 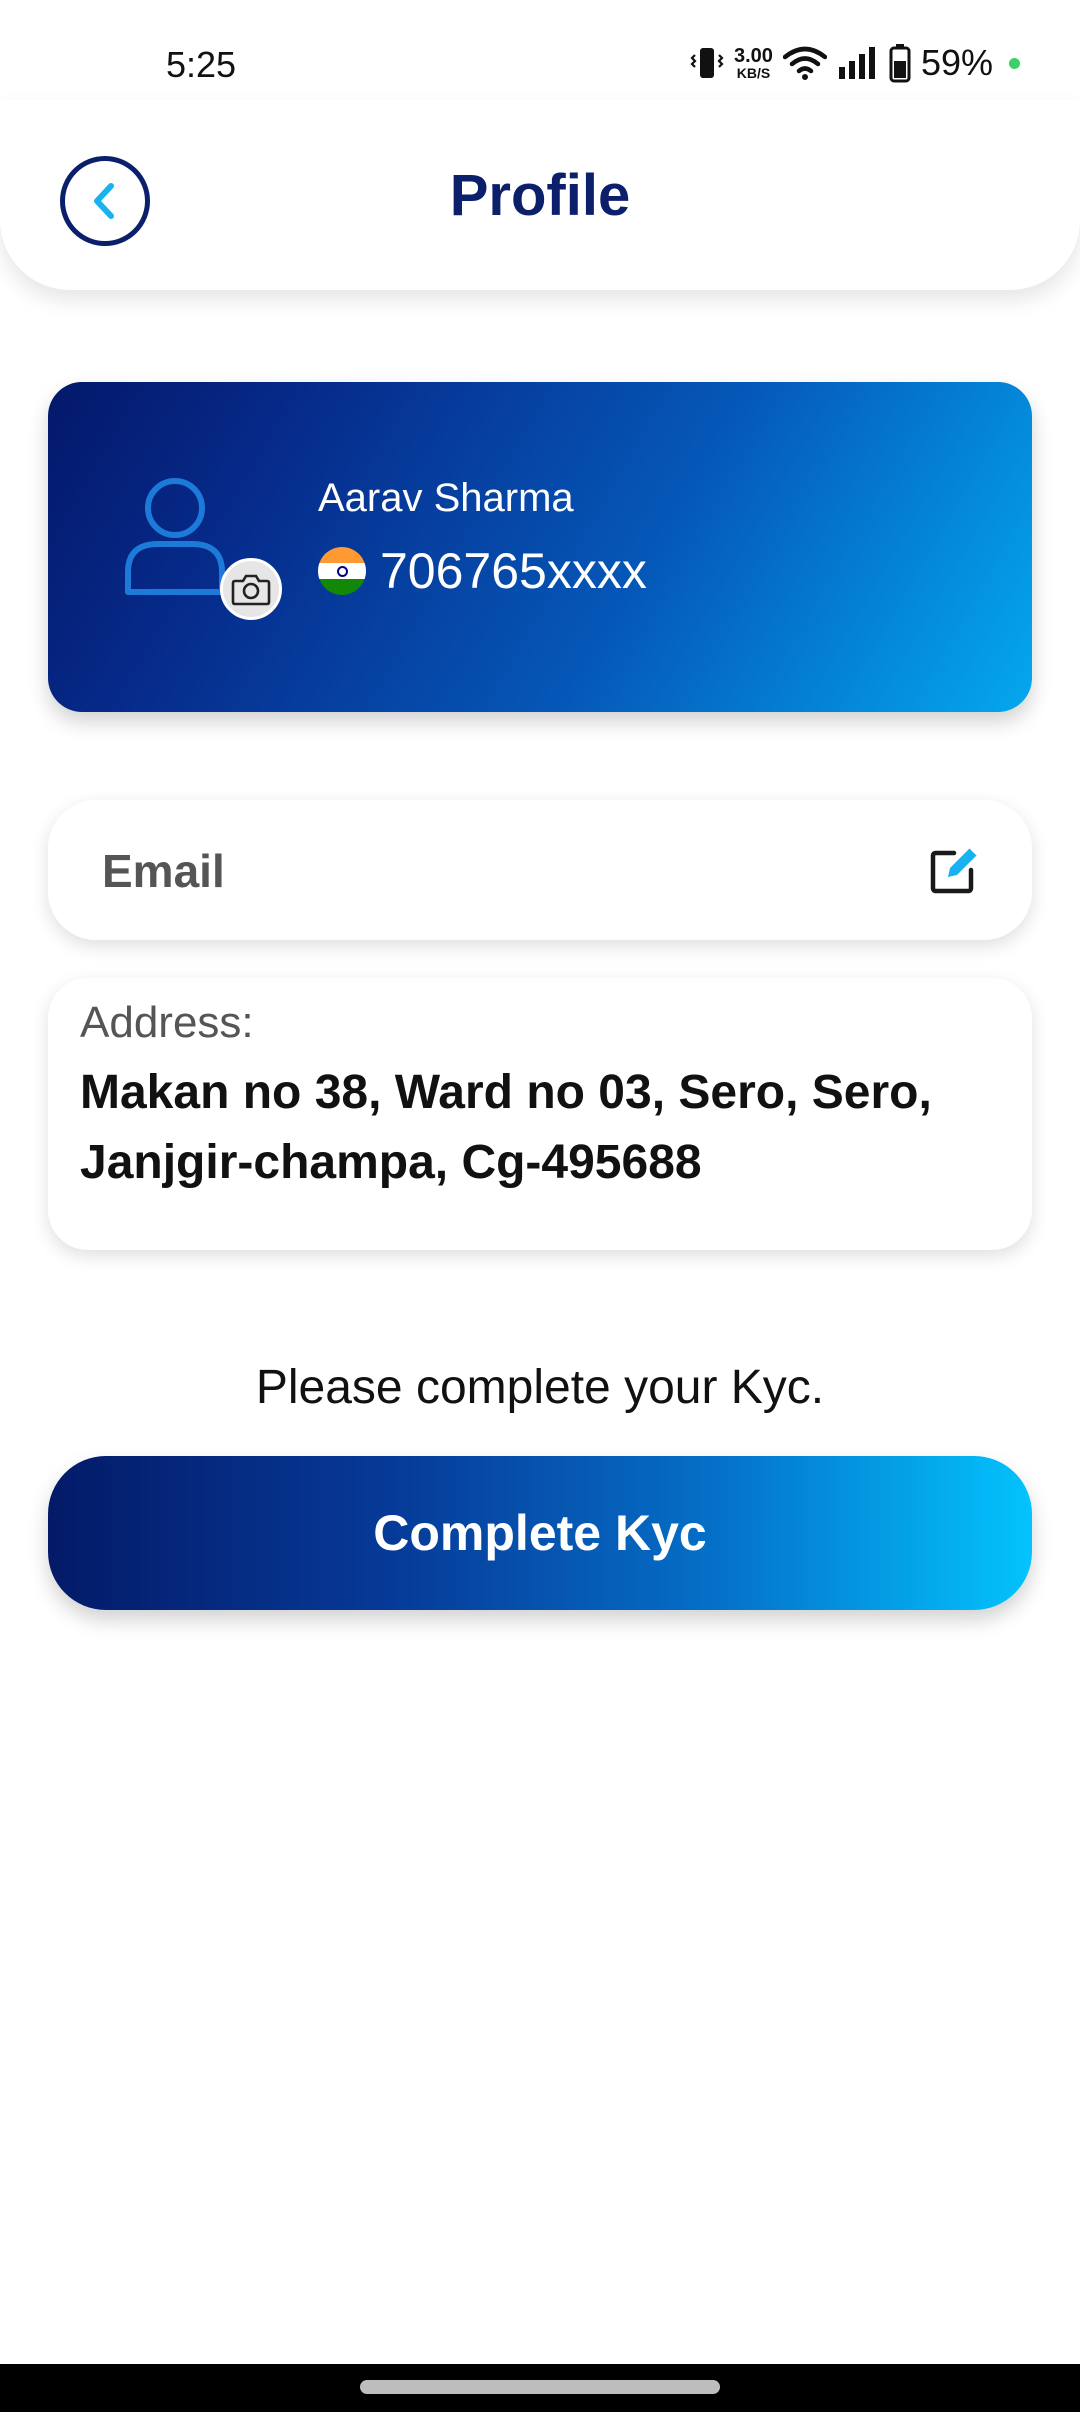 What do you see at coordinates (956, 62) in the screenshot?
I see `battery-percent: 59%` at bounding box center [956, 62].